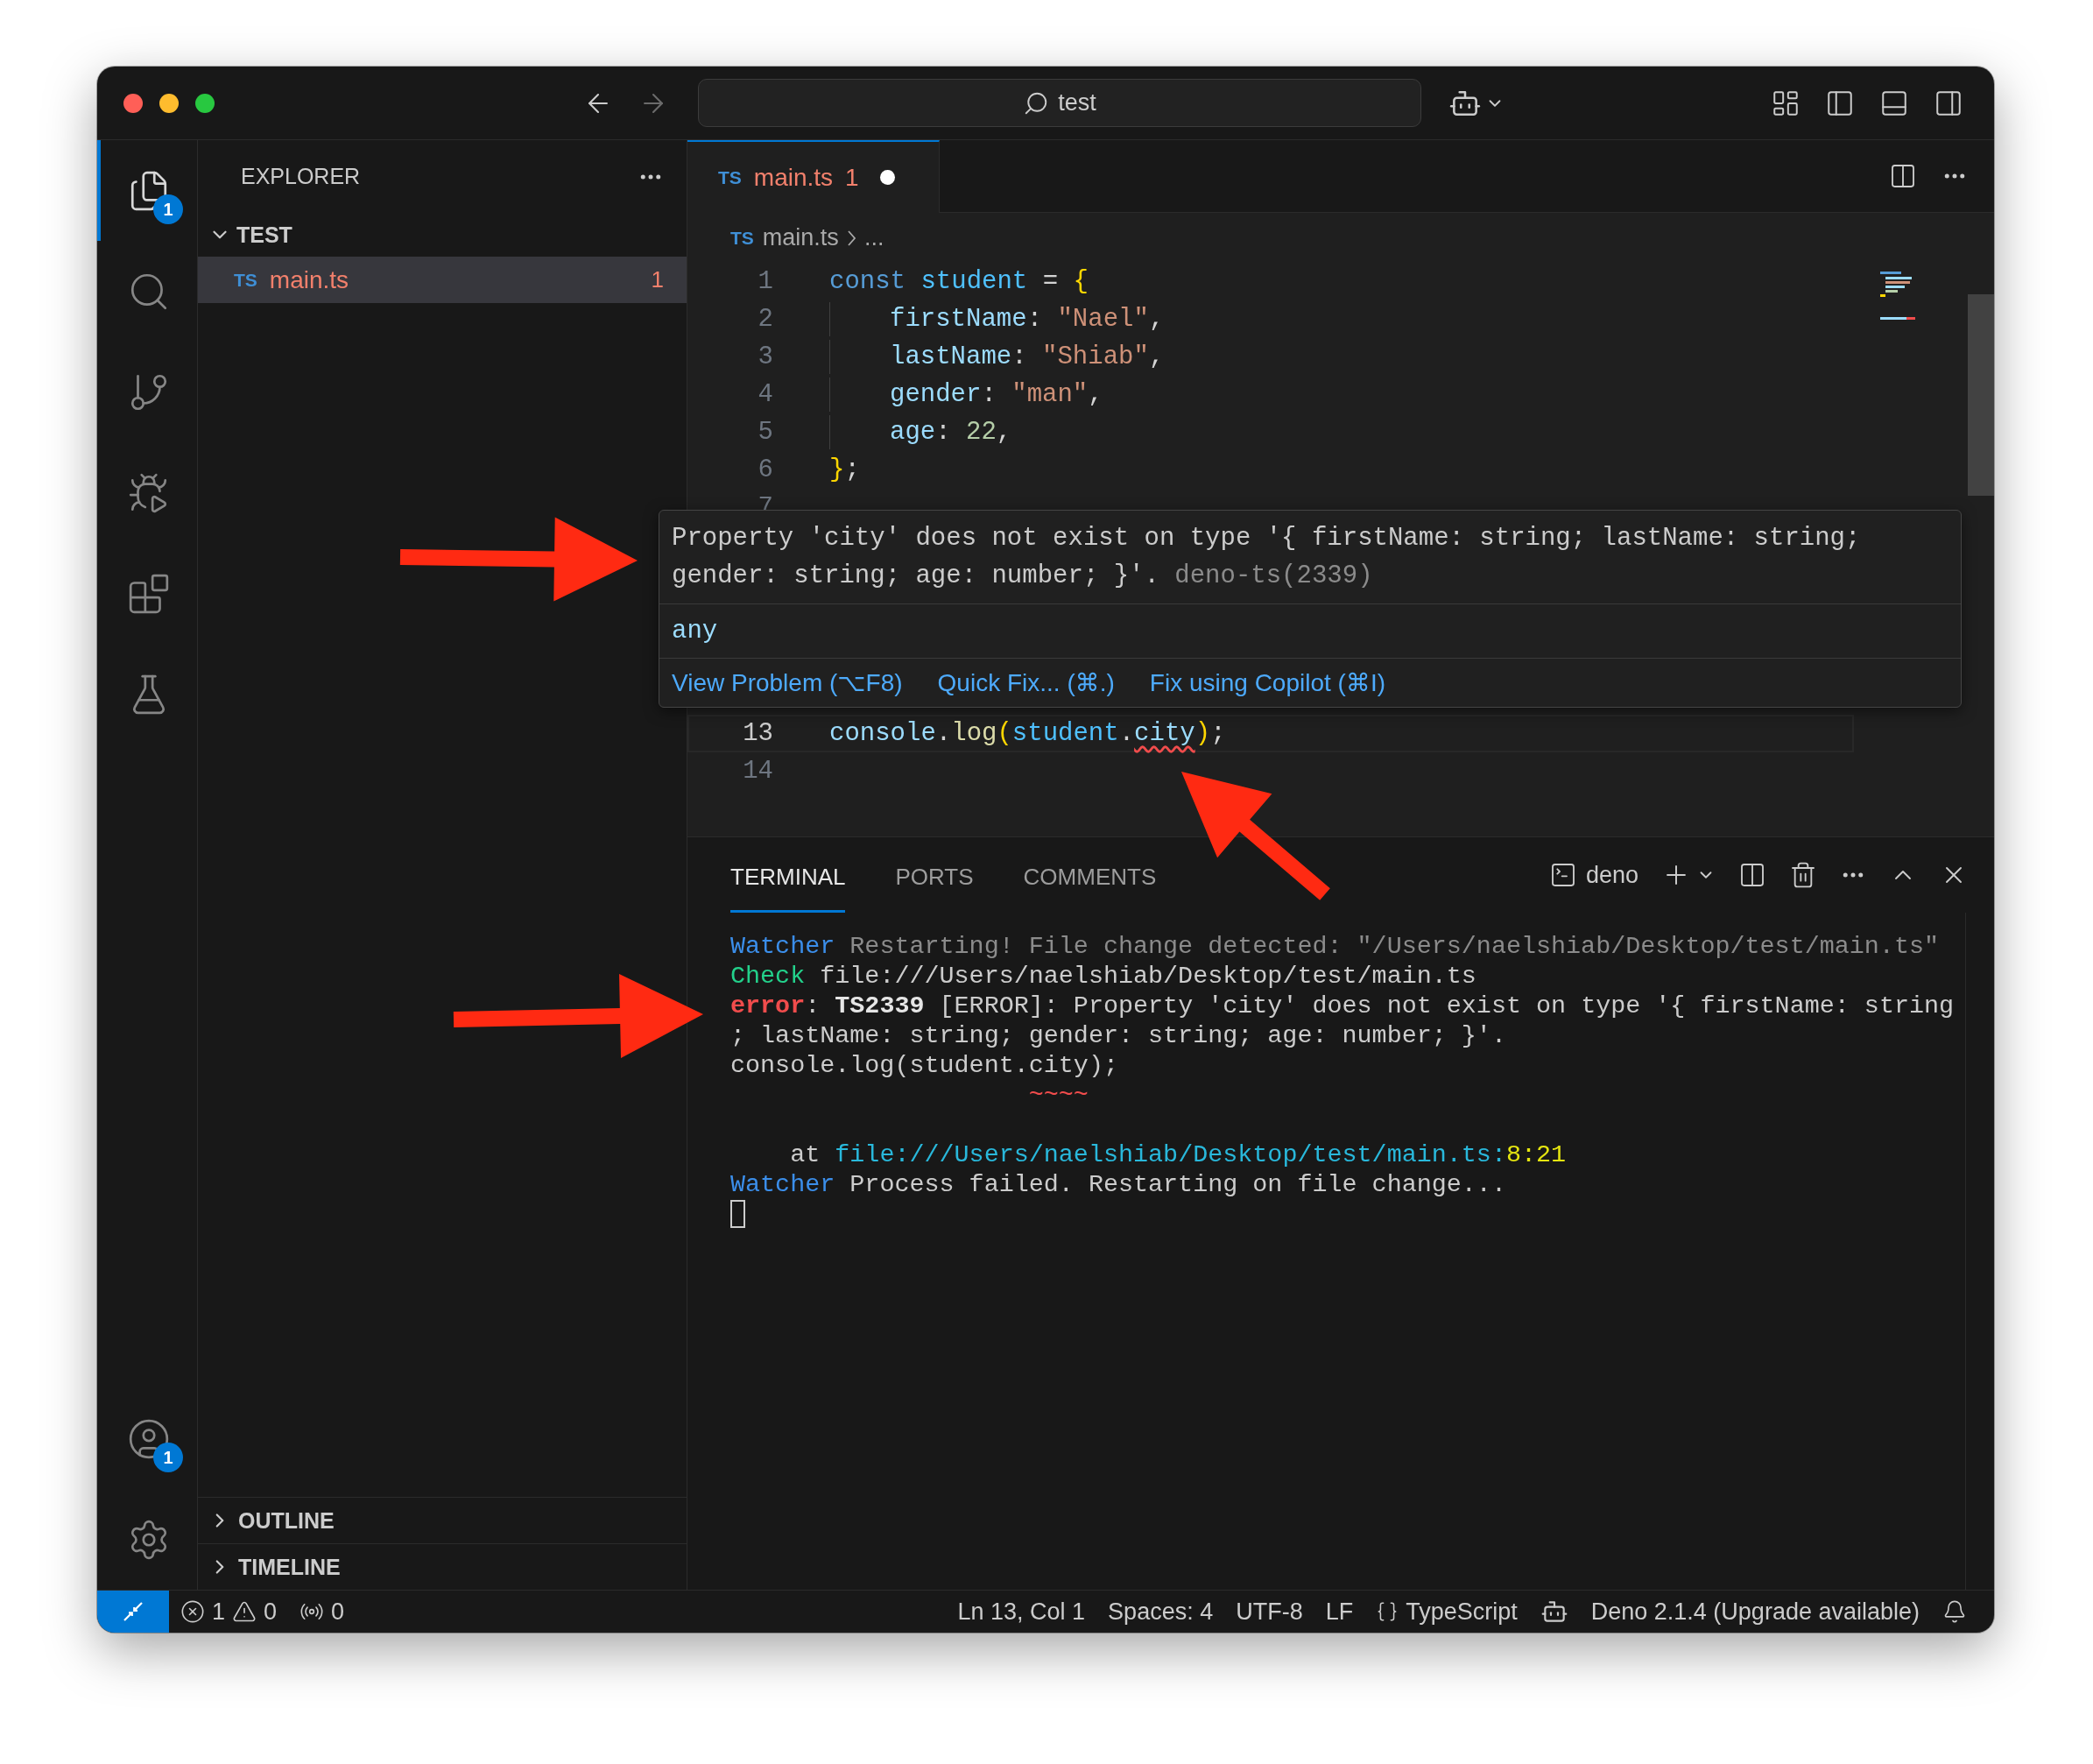 Image resolution: width=2093 pixels, height=1764 pixels. What do you see at coordinates (996, 394) in the screenshot?
I see `code-line: gender: "man",` at bounding box center [996, 394].